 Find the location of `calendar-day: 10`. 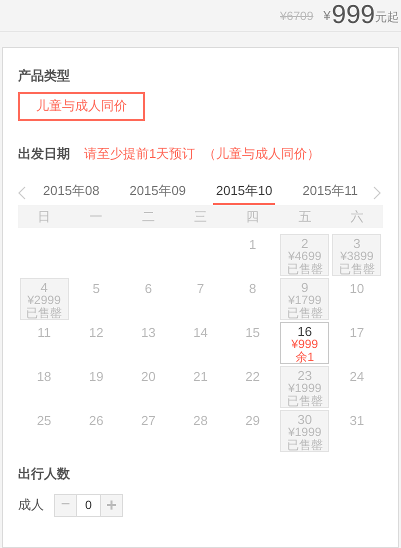

calendar-day: 10 is located at coordinates (357, 301).